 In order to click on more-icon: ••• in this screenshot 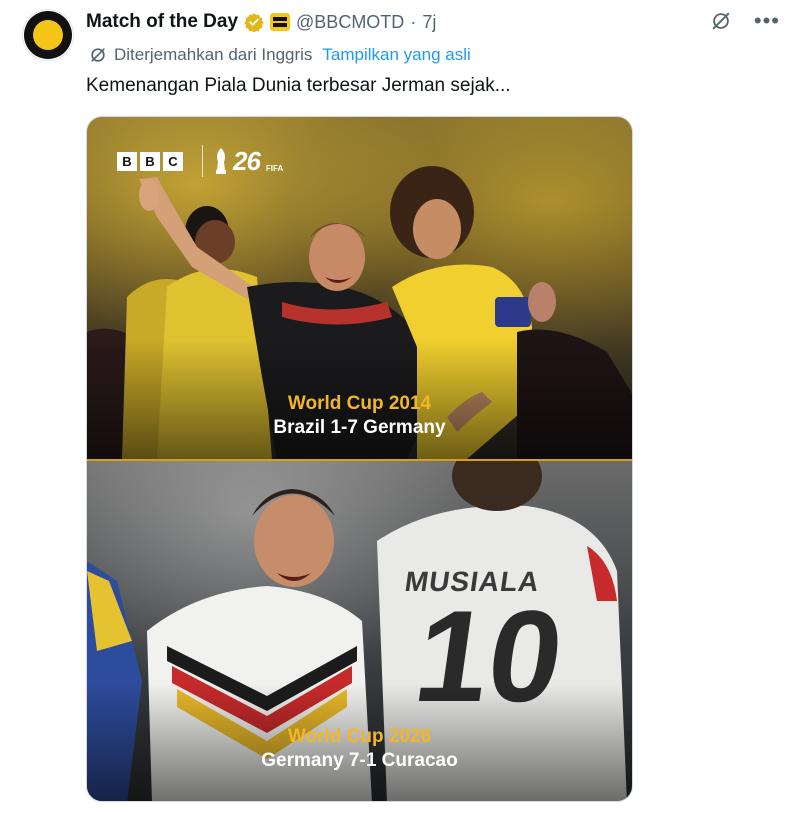, I will do `click(767, 21)`.